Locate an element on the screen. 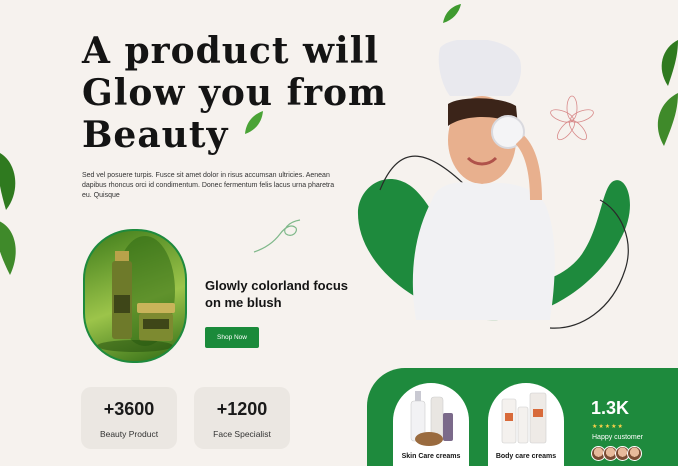  category-card-body: Body care creams is located at coordinates (526, 424).